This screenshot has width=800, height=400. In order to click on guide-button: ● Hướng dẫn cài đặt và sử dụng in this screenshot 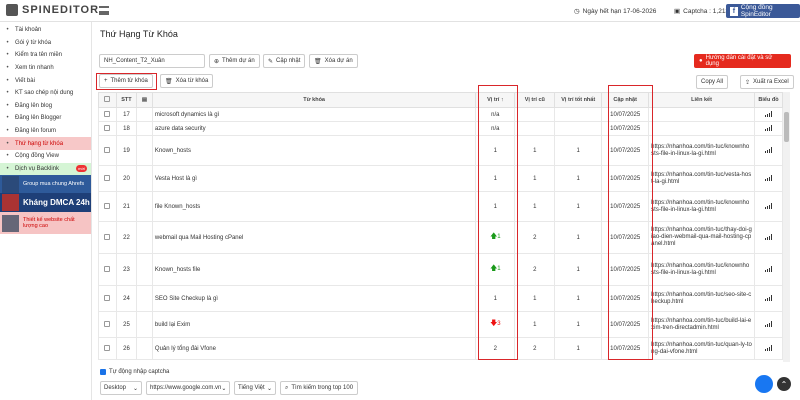, I will do `click(742, 61)`.